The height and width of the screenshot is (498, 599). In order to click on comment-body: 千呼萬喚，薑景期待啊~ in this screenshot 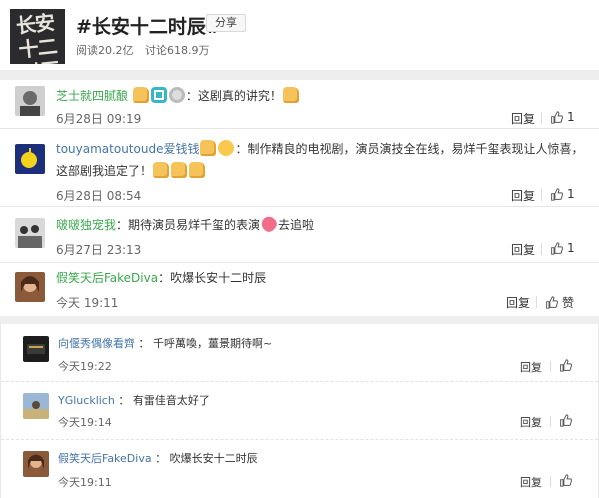, I will do `click(213, 343)`.